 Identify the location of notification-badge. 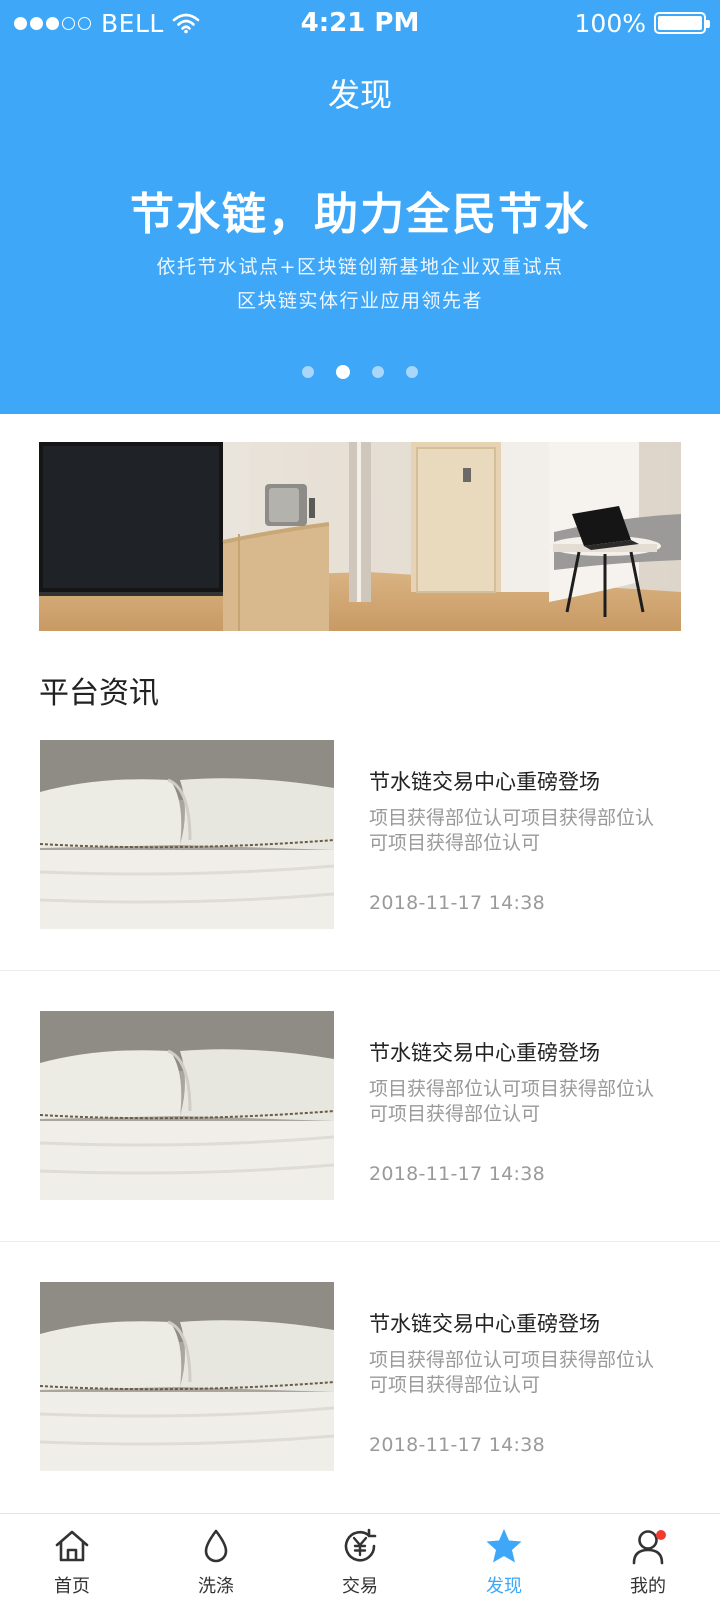
(661, 1535).